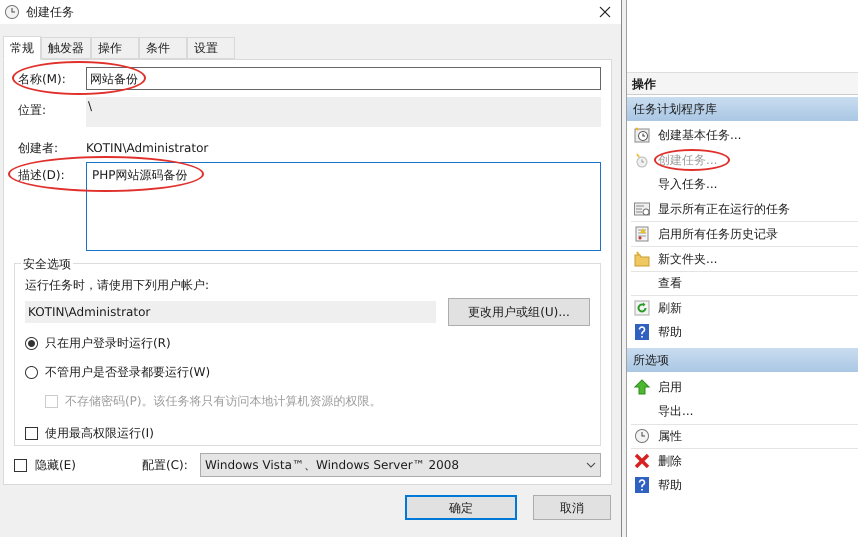  What do you see at coordinates (670, 307) in the screenshot?
I see `action-link: 刷新` at bounding box center [670, 307].